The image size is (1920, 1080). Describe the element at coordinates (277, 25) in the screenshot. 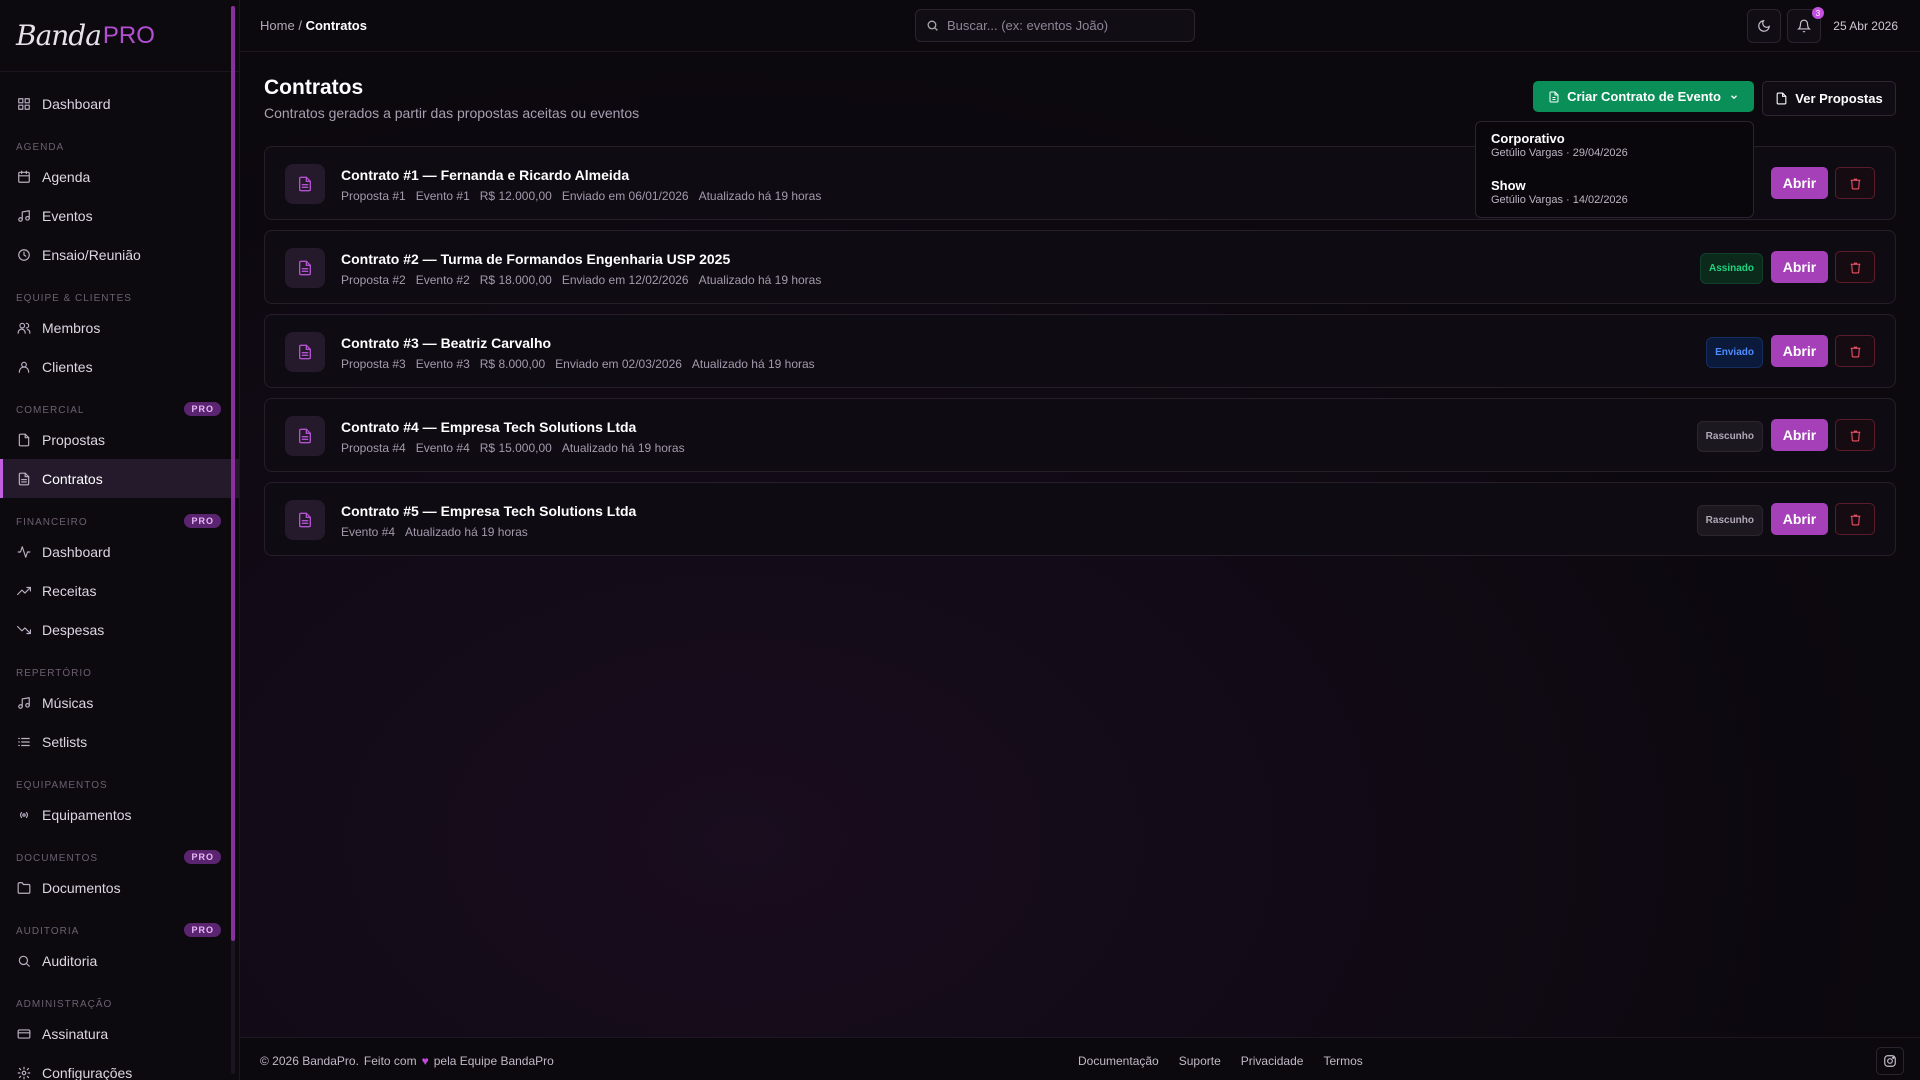

I see `breadcrumb-home: Home` at that location.